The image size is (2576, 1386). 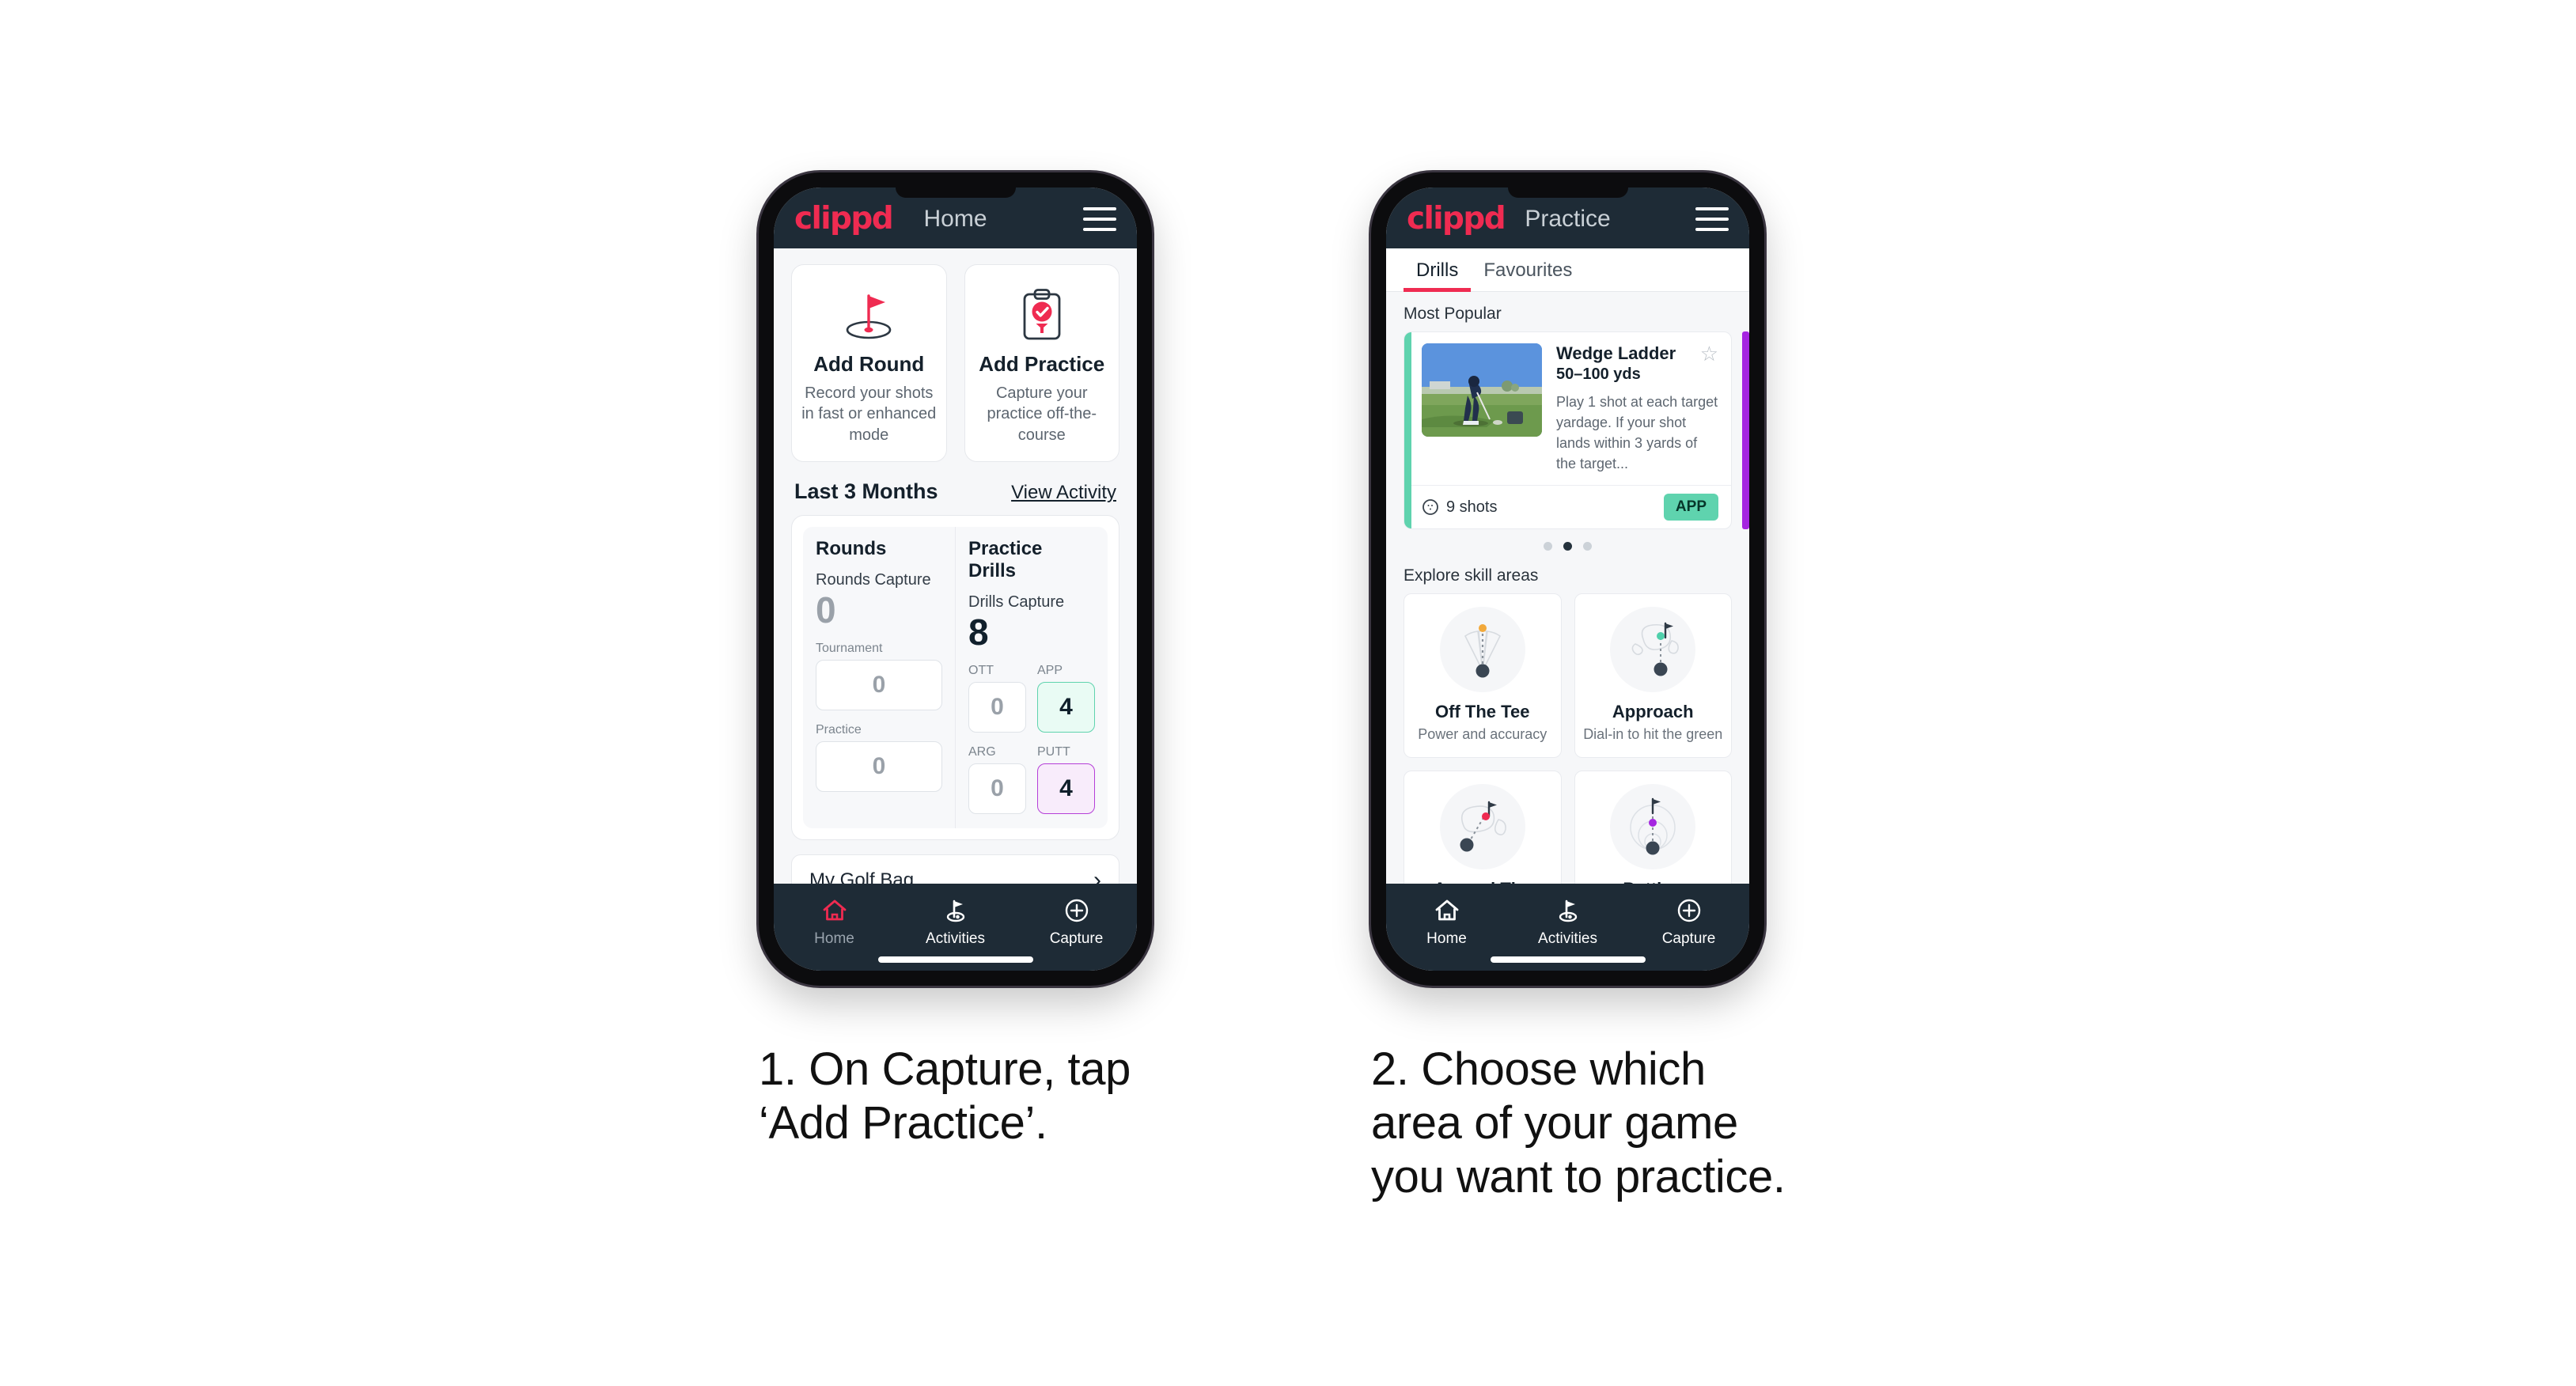 I want to click on golf-flag-hole-icon, so click(x=868, y=315).